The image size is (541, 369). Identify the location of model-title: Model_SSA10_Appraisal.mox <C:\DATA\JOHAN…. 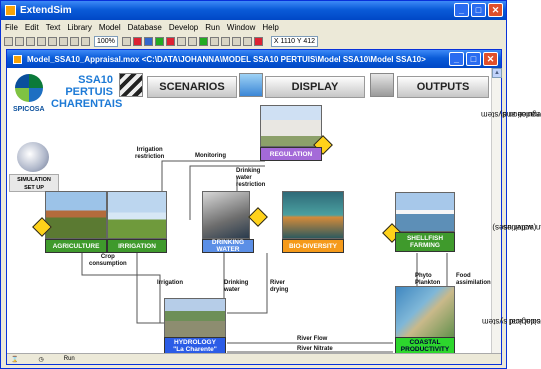
(226, 59).